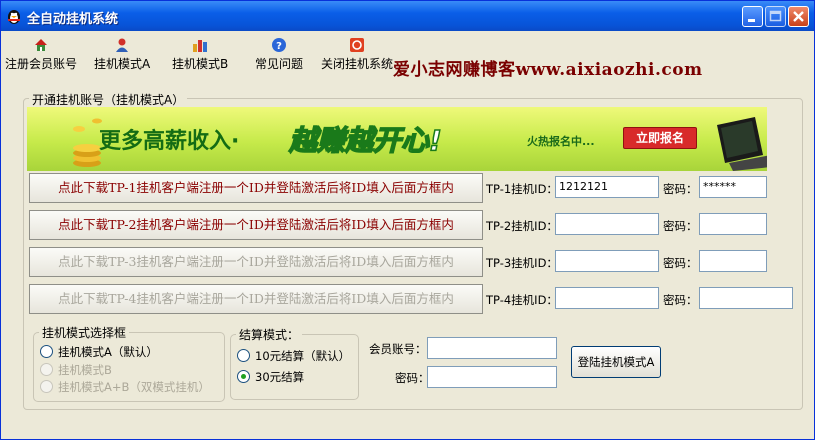 This screenshot has width=815, height=440. Describe the element at coordinates (46, 351) in the screenshot. I see `mode-a-radio` at that location.